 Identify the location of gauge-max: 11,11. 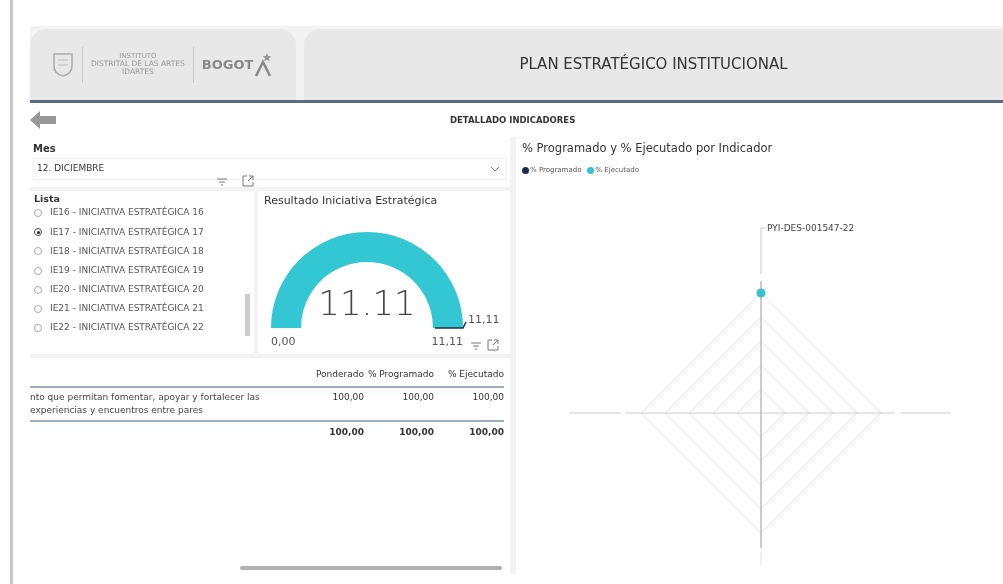
(447, 341).